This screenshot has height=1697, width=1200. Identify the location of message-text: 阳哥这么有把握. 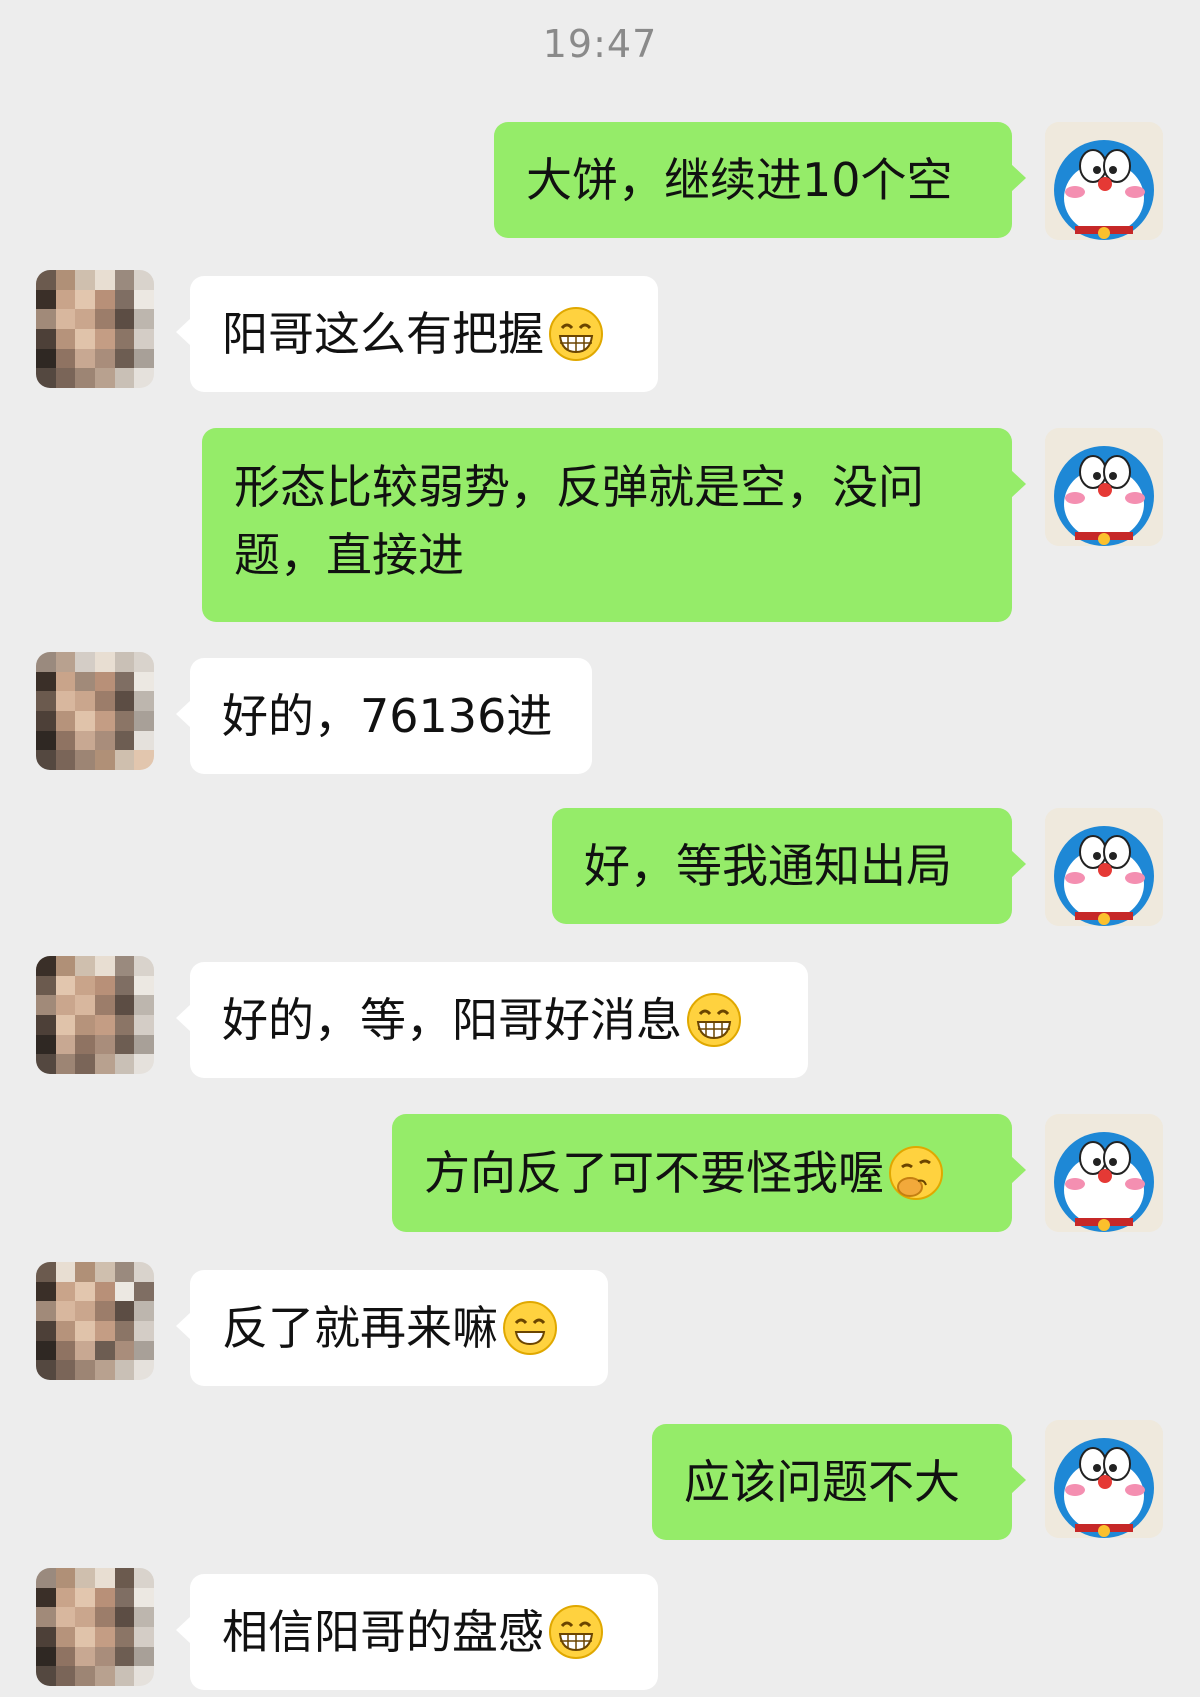
(383, 334).